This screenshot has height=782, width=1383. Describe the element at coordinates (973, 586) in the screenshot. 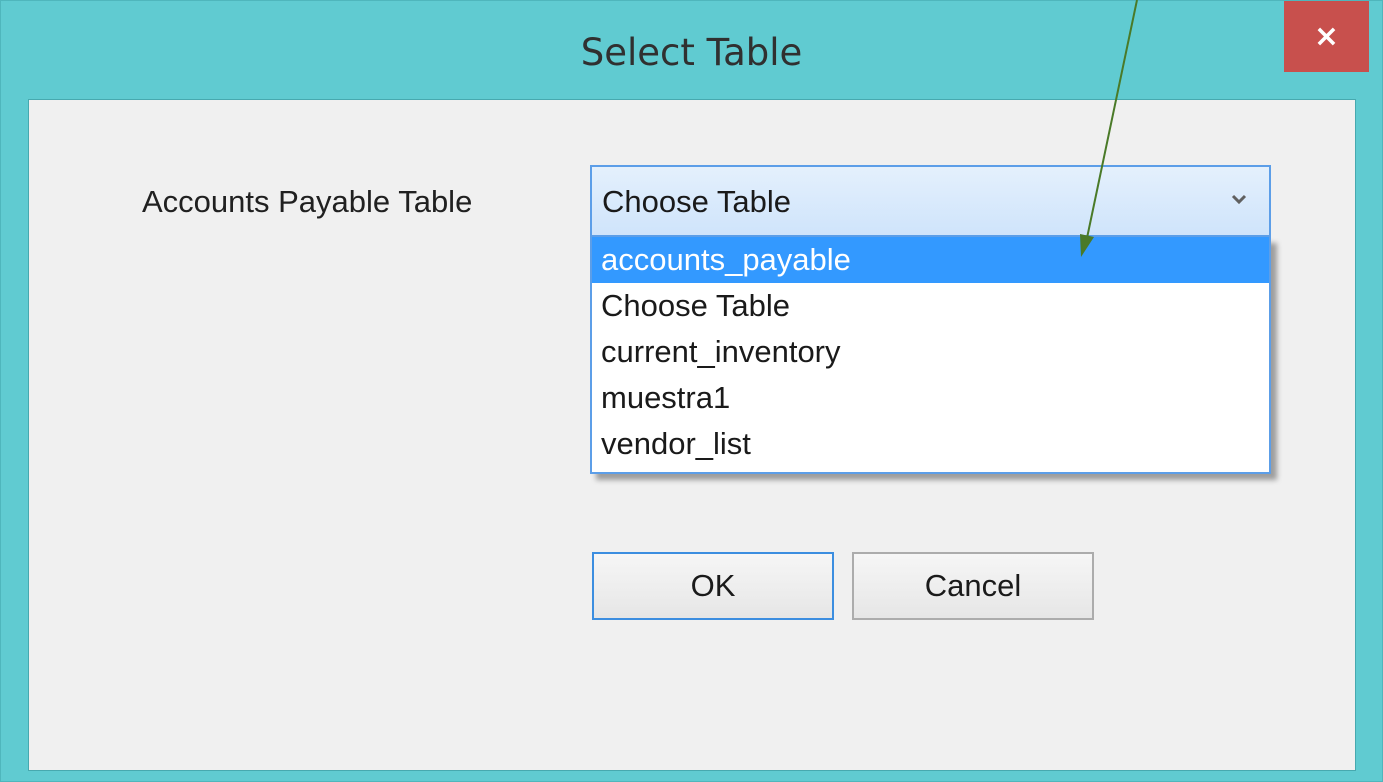

I see `cancel-button: Cancel` at that location.